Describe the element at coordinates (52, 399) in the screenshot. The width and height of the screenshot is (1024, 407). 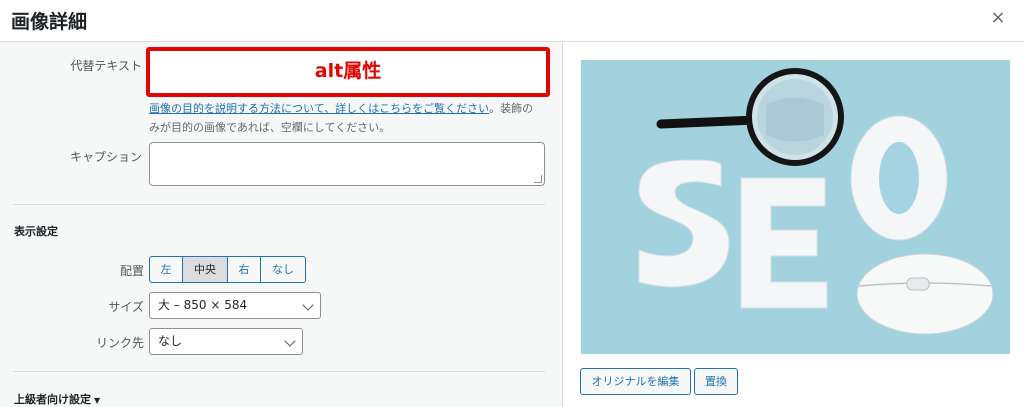
I see `advanced-settings-label: 上級者向け設定` at that location.